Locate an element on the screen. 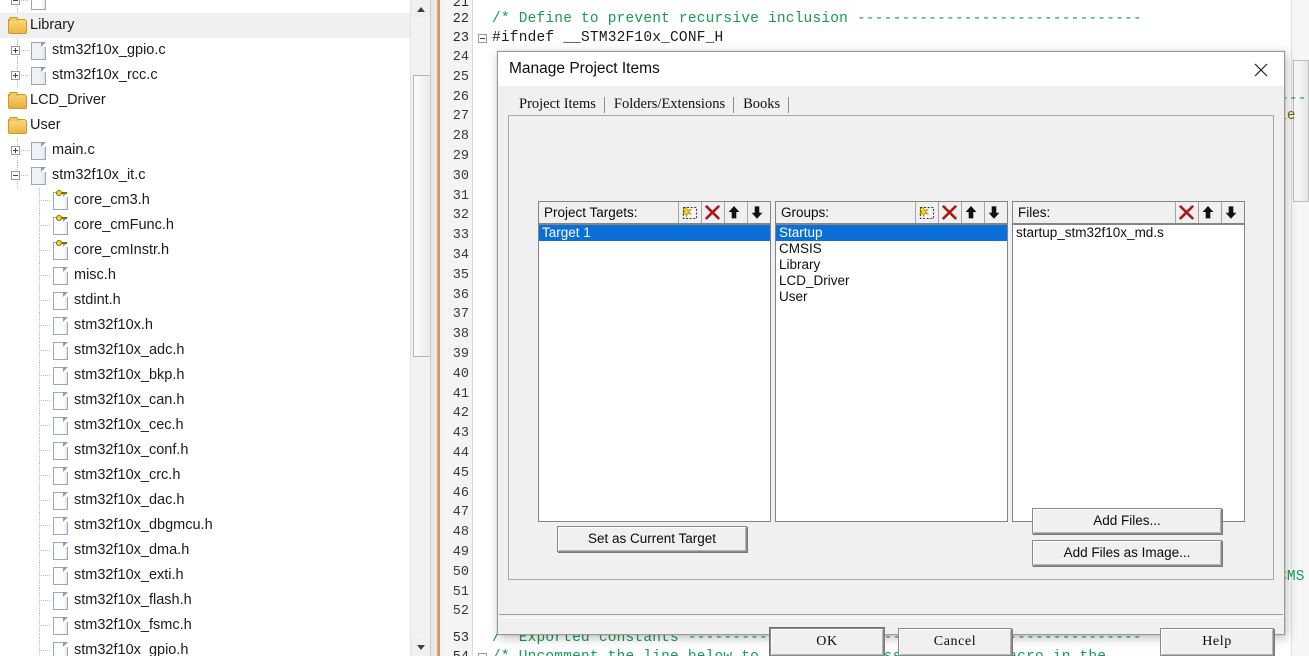 The width and height of the screenshot is (1309, 656). list-box: Target 1 is located at coordinates (654, 373).